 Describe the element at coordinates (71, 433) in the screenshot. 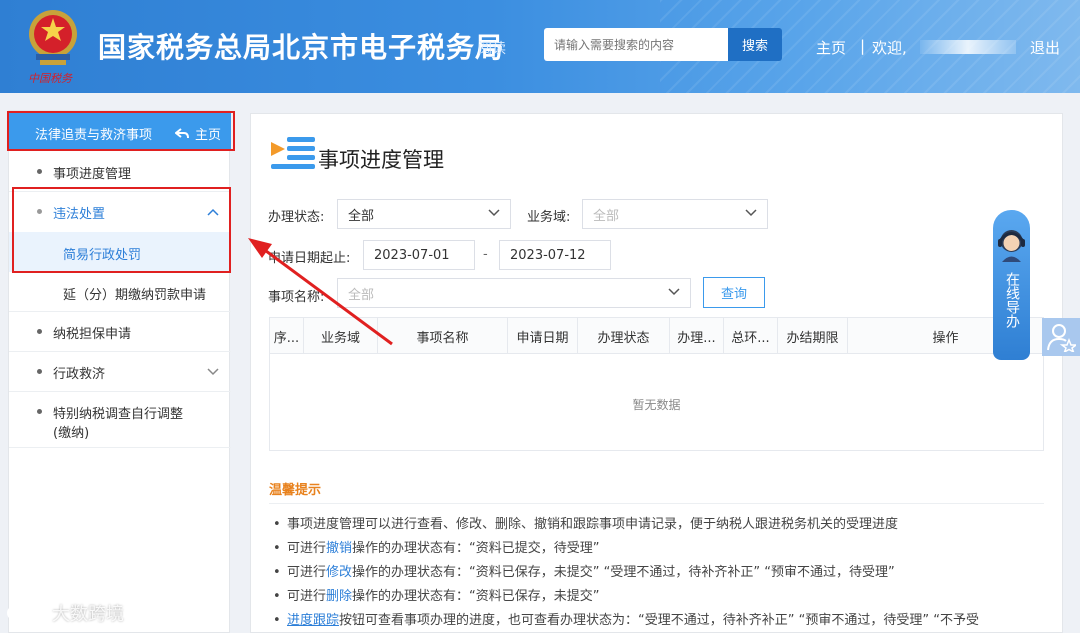

I see `sidebar-item-label-cont: (缴纳)` at that location.